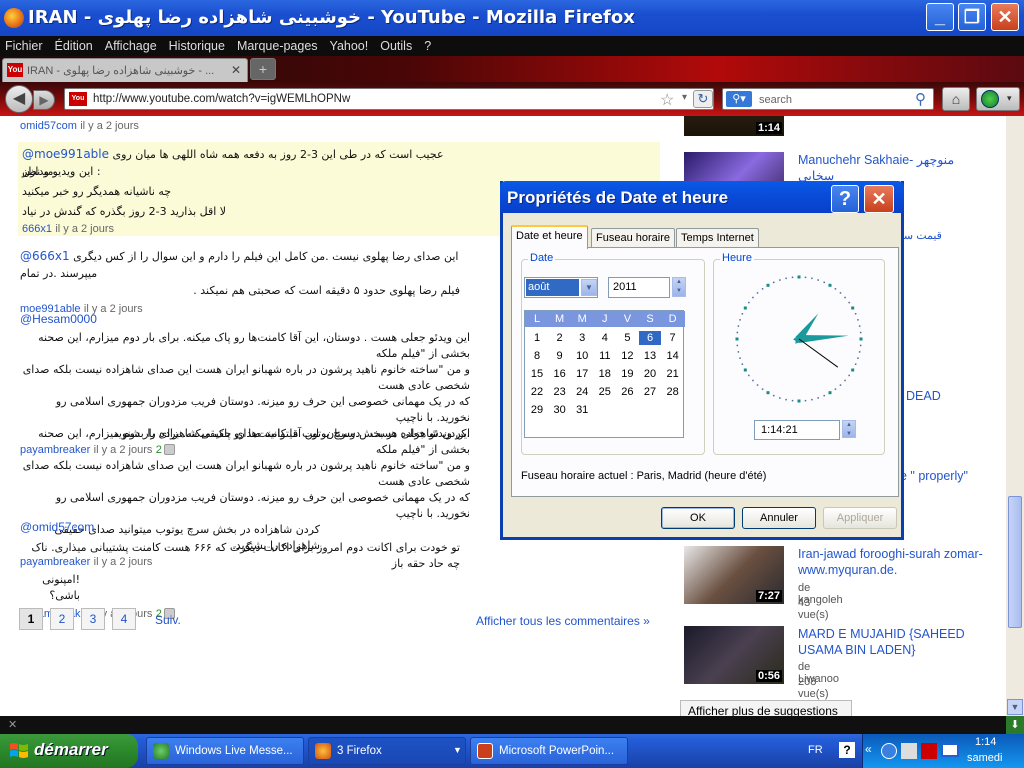 The width and height of the screenshot is (1024, 768). What do you see at coordinates (627, 338) in the screenshot?
I see `calendar-day: 5` at bounding box center [627, 338].